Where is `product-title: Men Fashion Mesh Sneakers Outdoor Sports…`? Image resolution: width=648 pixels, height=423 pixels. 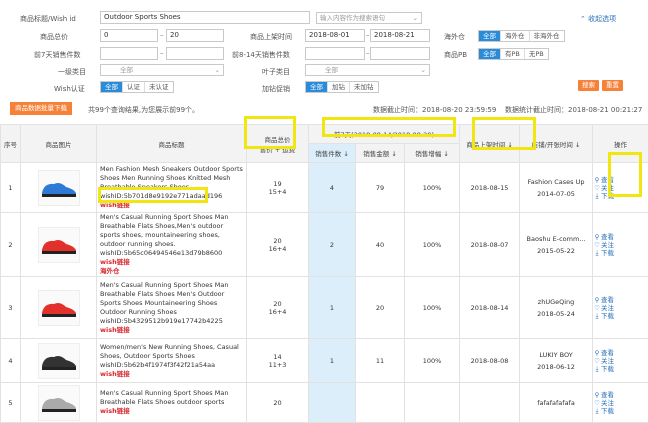 product-title: Men Fashion Mesh Sneakers Outdoor Sports… is located at coordinates (171, 178).